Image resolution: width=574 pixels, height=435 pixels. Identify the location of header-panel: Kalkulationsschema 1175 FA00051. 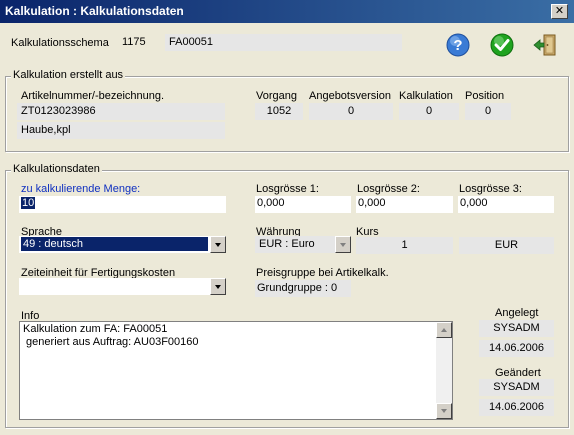
(205, 42).